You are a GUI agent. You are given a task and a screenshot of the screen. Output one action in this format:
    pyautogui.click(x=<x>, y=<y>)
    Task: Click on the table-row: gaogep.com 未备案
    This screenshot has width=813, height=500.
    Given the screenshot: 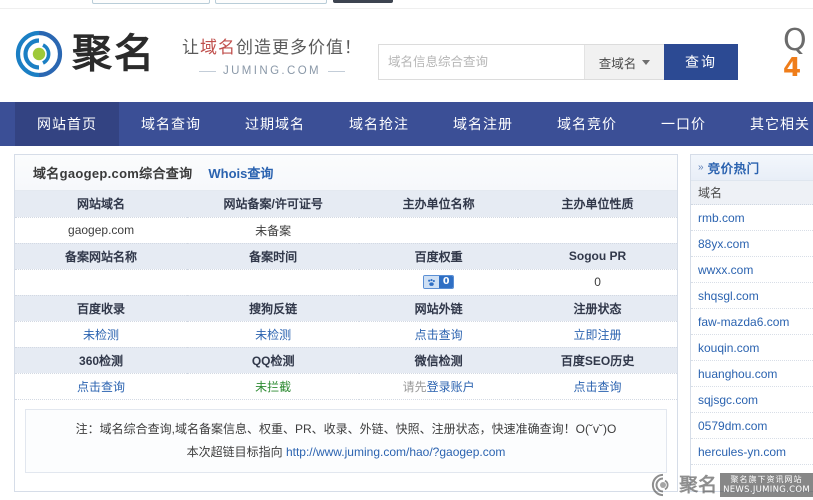 What is the action you would take?
    pyautogui.click(x=346, y=230)
    